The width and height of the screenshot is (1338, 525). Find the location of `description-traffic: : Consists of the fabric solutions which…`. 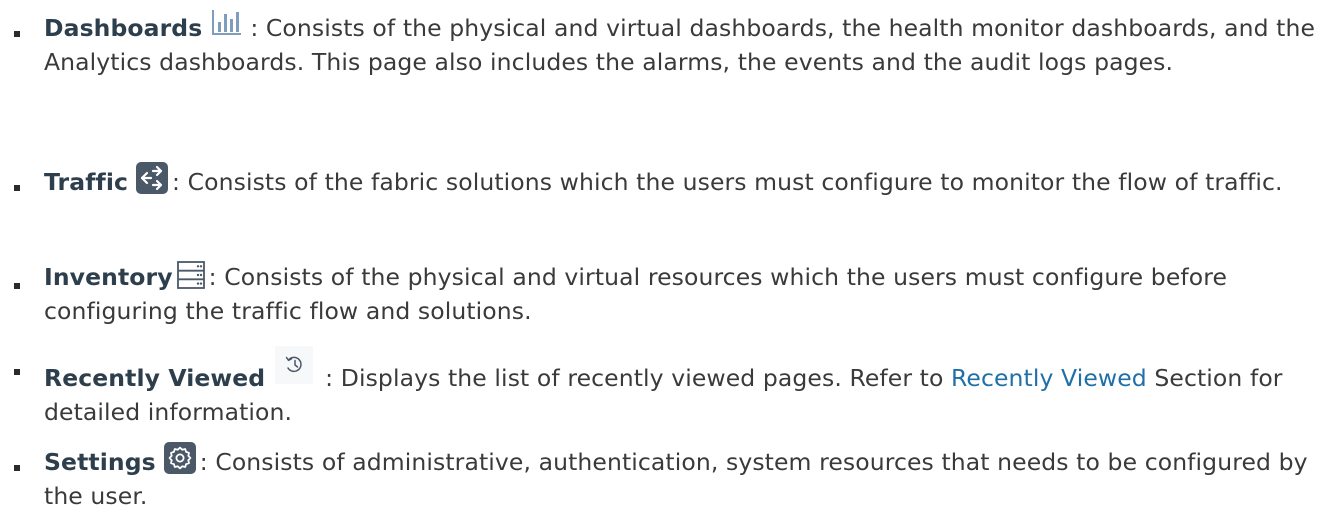

description-traffic: : Consists of the fabric solutions which… is located at coordinates (727, 182).